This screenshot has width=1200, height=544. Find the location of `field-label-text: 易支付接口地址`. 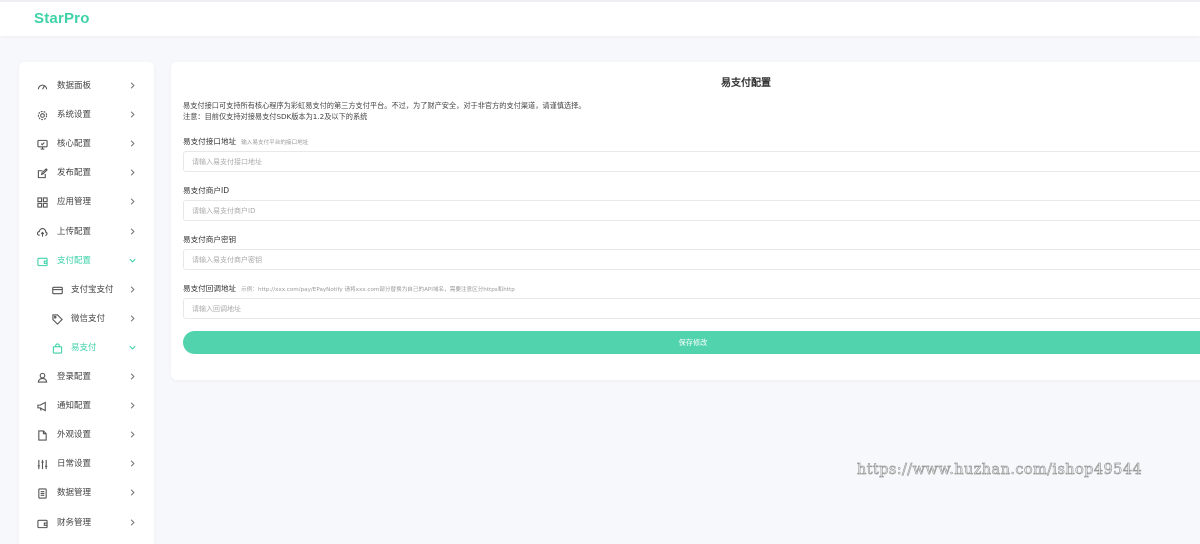

field-label-text: 易支付接口地址 is located at coordinates (210, 141).